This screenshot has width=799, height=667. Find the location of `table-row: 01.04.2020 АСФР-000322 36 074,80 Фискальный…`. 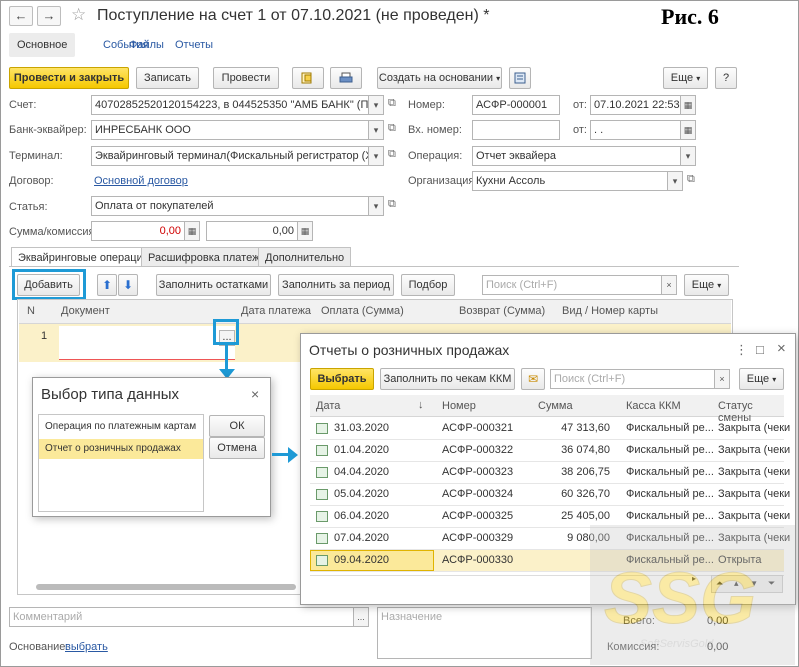

table-row: 01.04.2020 АСФР-000322 36 074,80 Фискальный… is located at coordinates (550, 451).